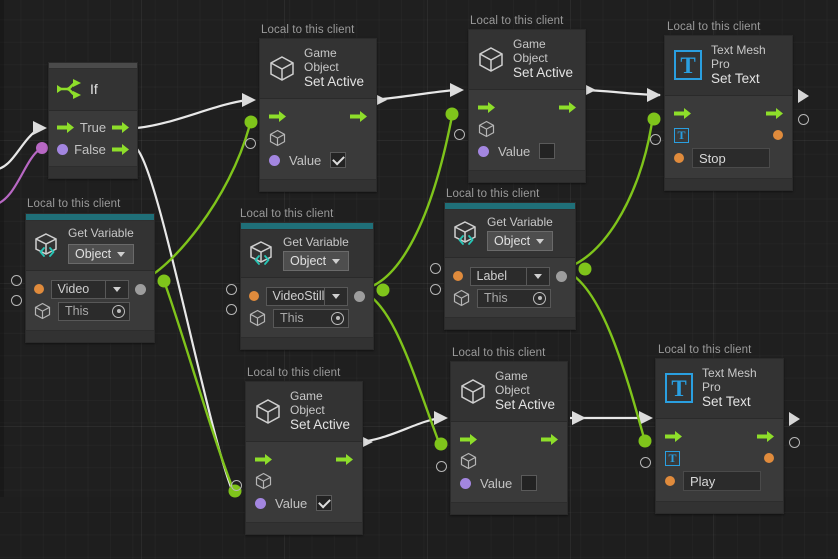 The image size is (838, 559). Describe the element at coordinates (120, 149) in the screenshot. I see `flow-out-arrow-false-icon` at that location.